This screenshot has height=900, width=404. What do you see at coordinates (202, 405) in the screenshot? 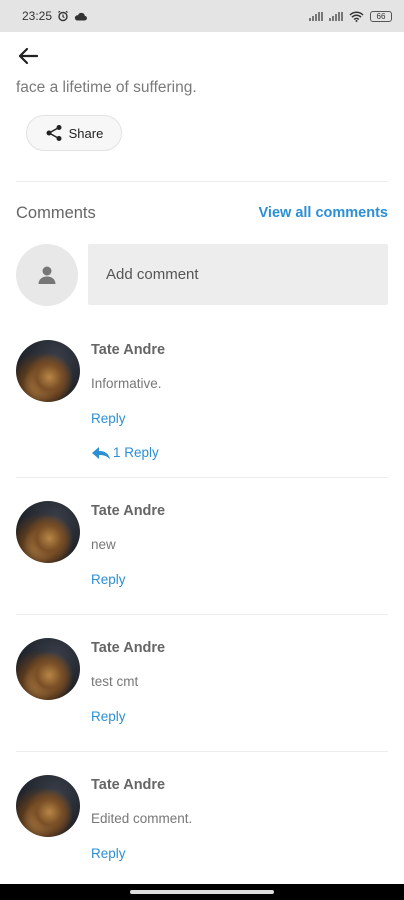
I see `comment-item: Tate Andre Informative. Reply 1 Reply` at bounding box center [202, 405].